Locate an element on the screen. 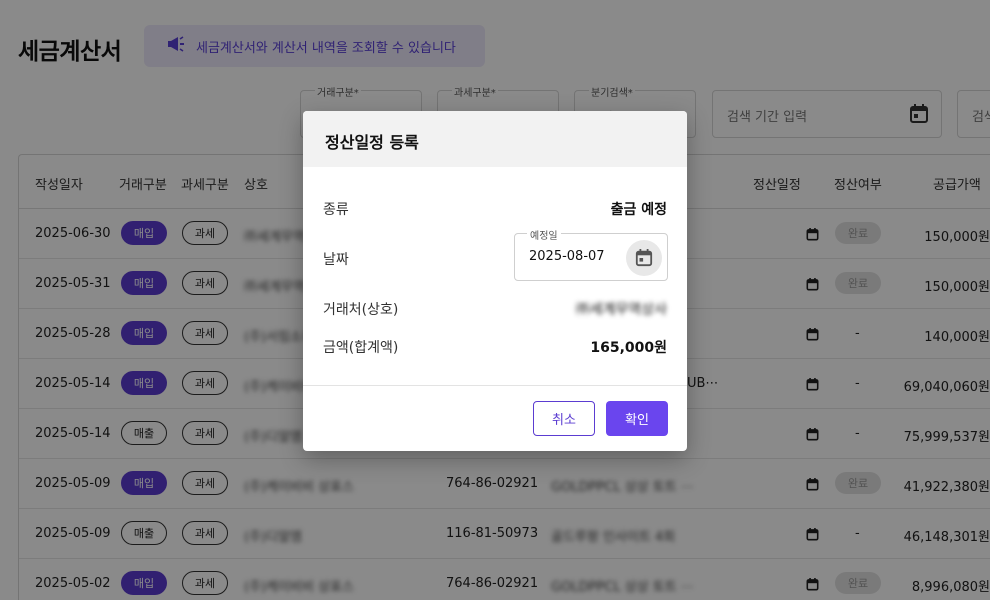 The width and height of the screenshot is (990, 600). scheduled-date-label: 예정일 is located at coordinates (544, 234).